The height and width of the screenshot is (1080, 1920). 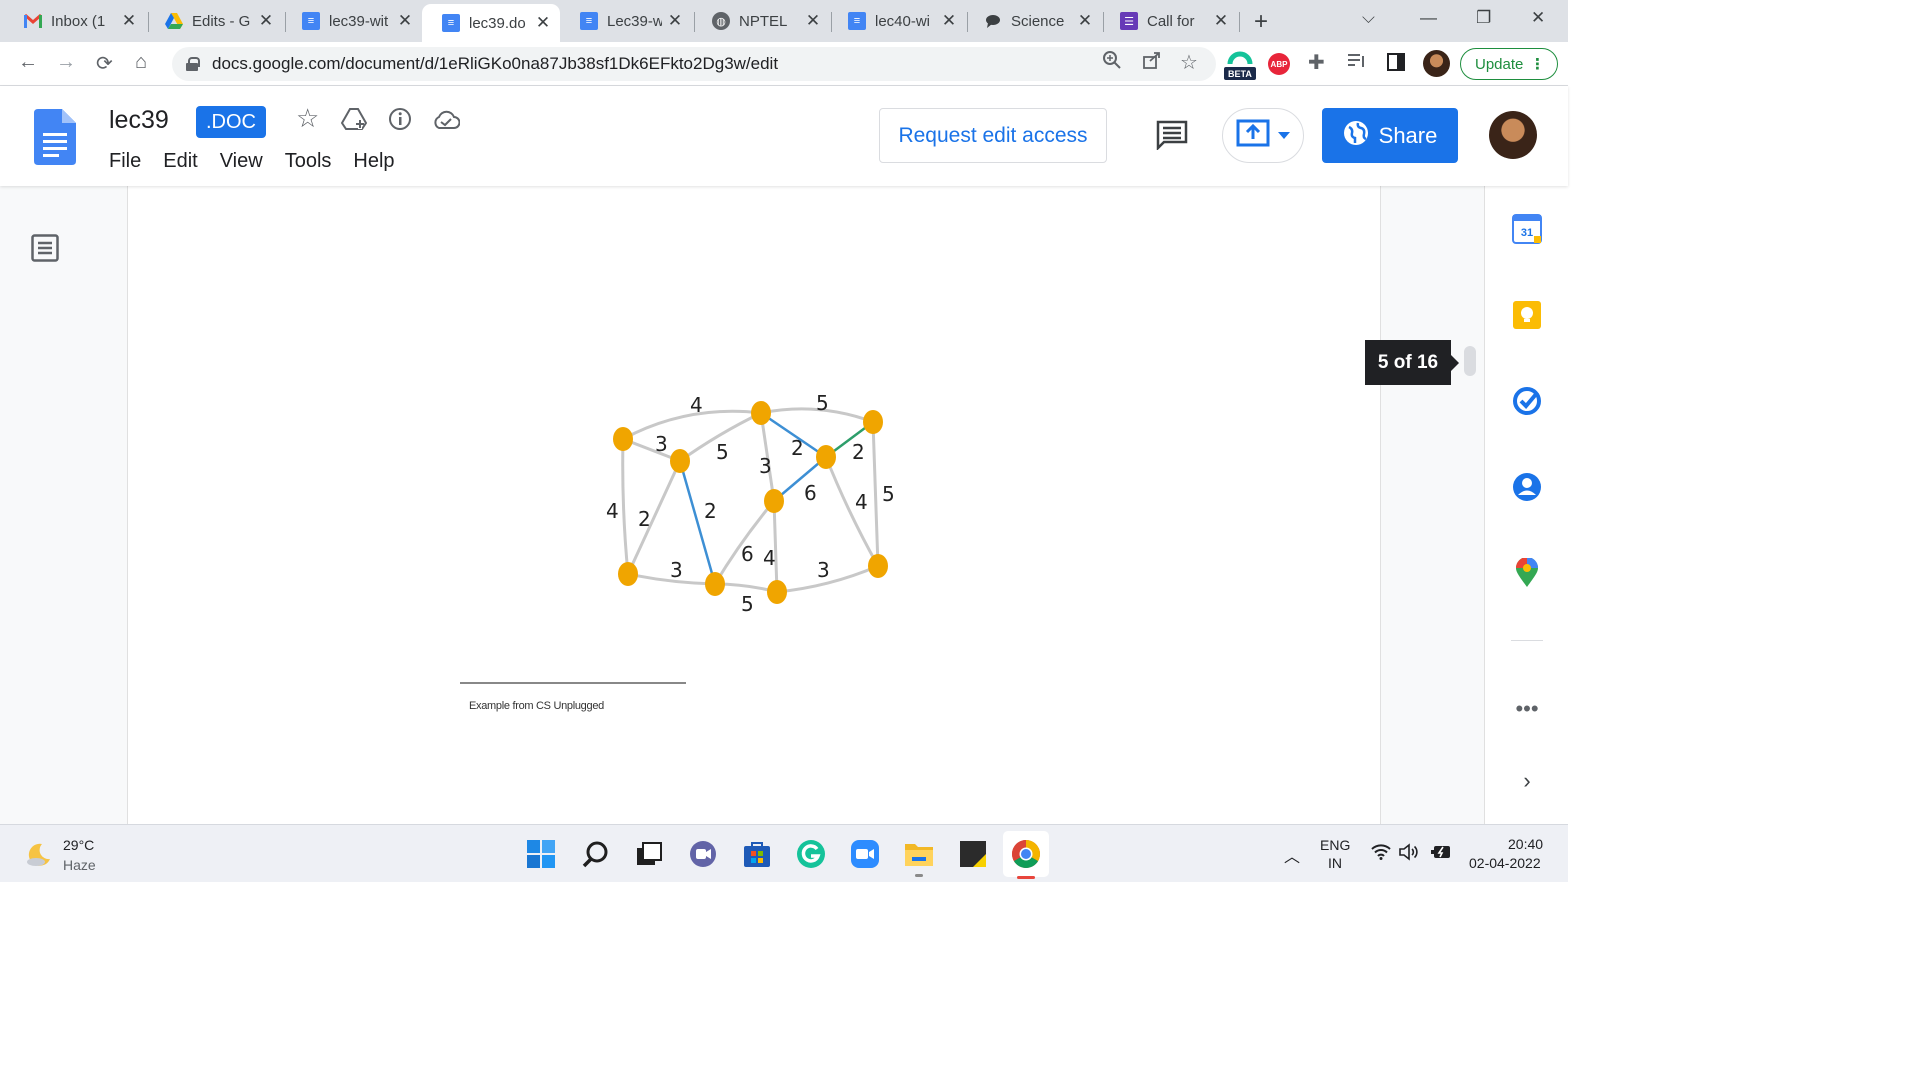 I want to click on move-to-drive-icon, so click(x=354, y=122).